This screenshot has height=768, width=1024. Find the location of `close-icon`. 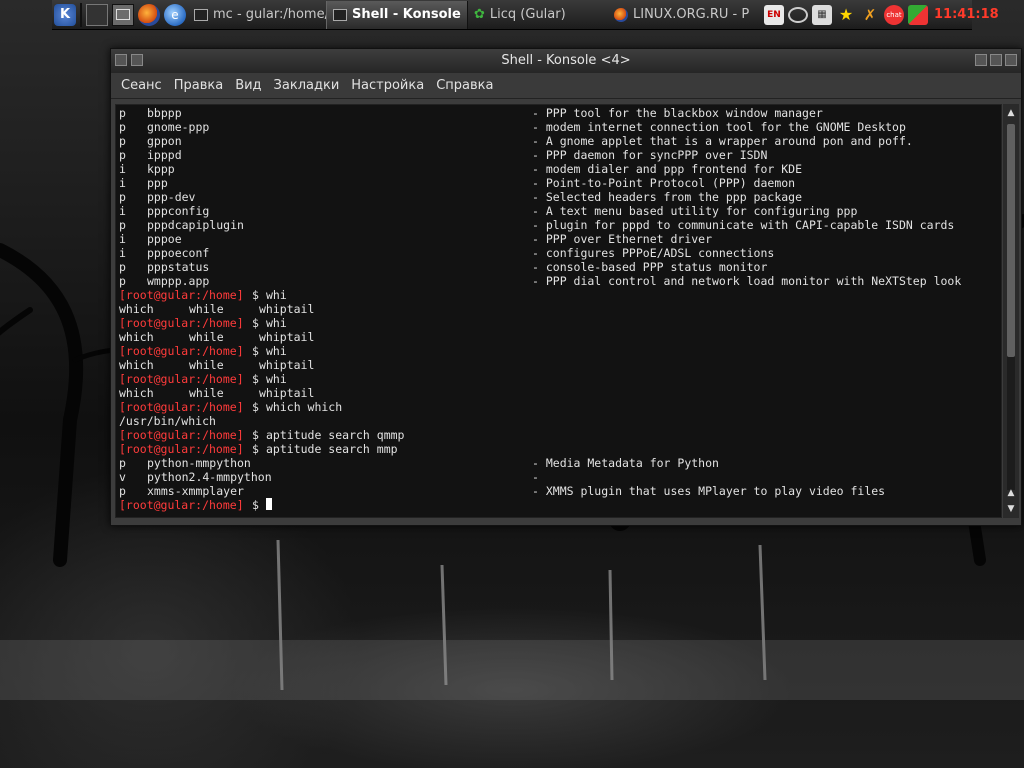

close-icon is located at coordinates (1011, 60).